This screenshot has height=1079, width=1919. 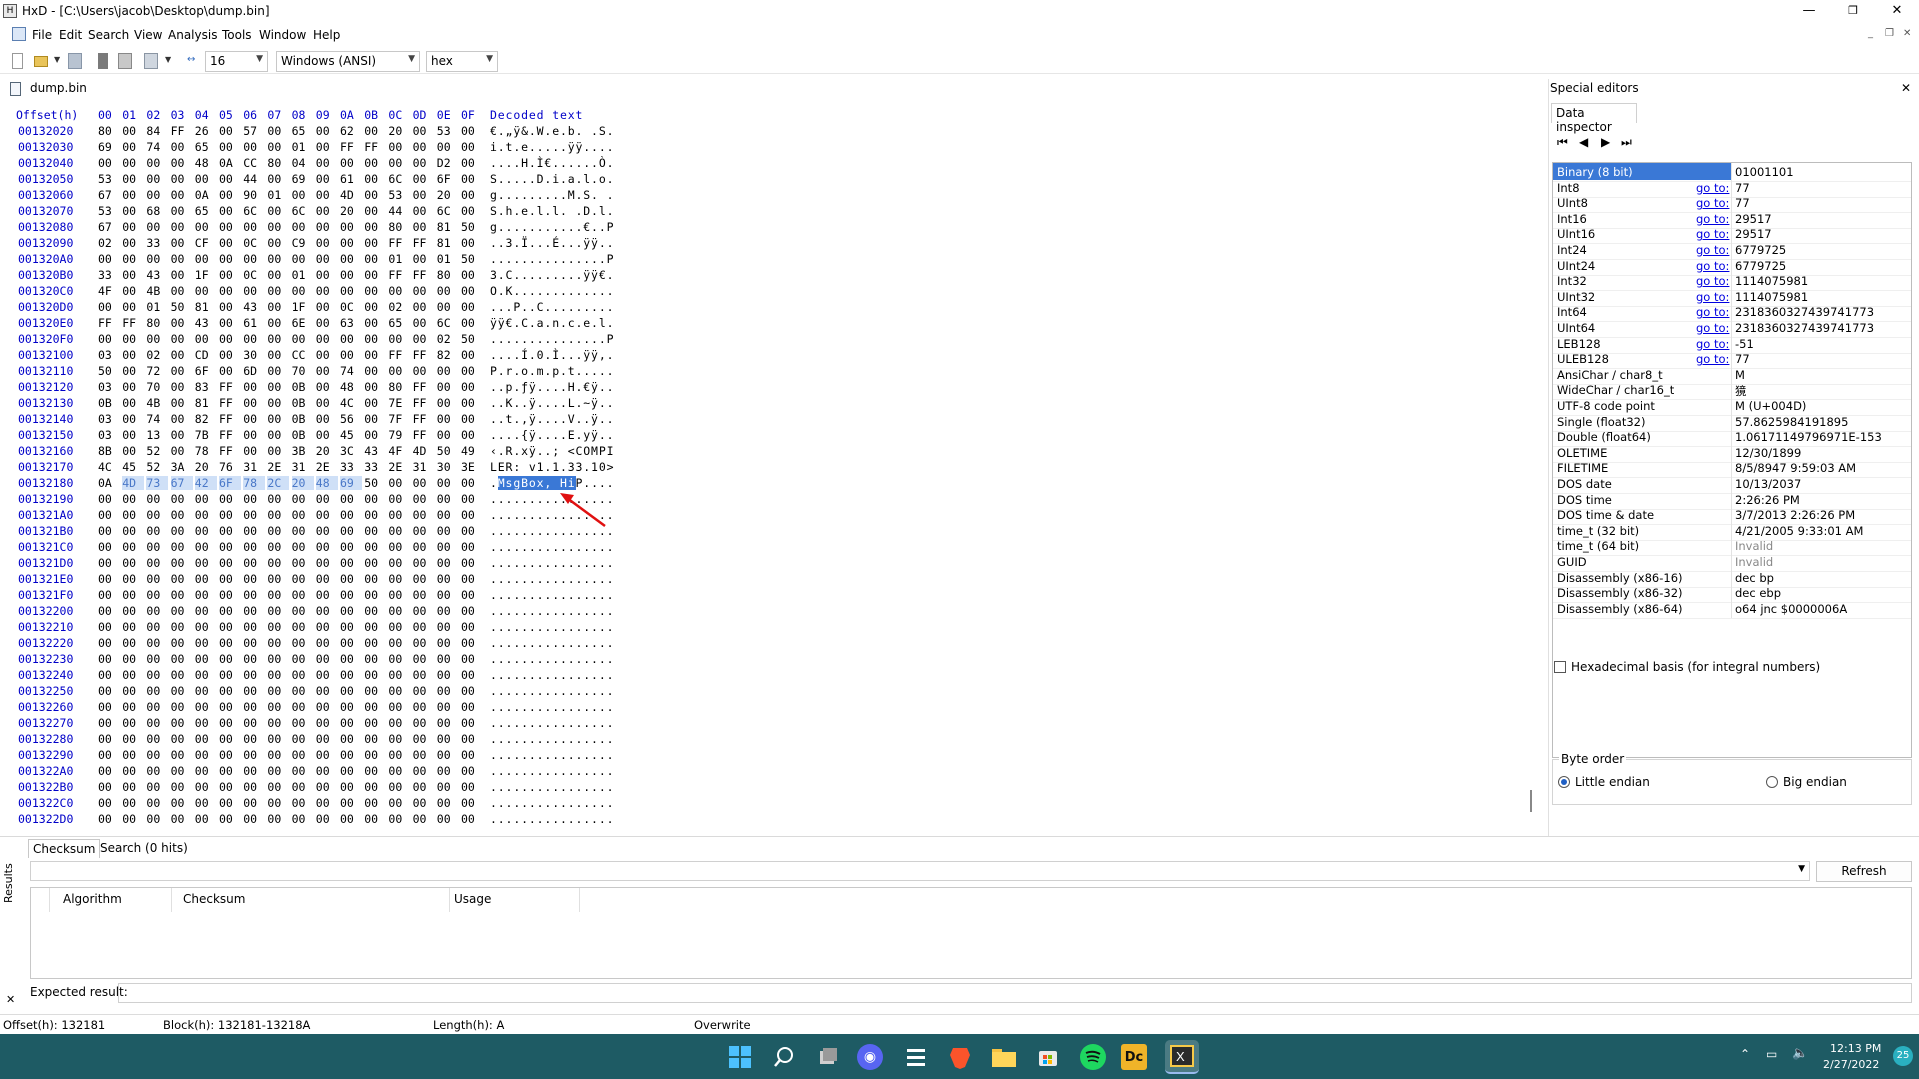 I want to click on document-icon, so click(x=19, y=34).